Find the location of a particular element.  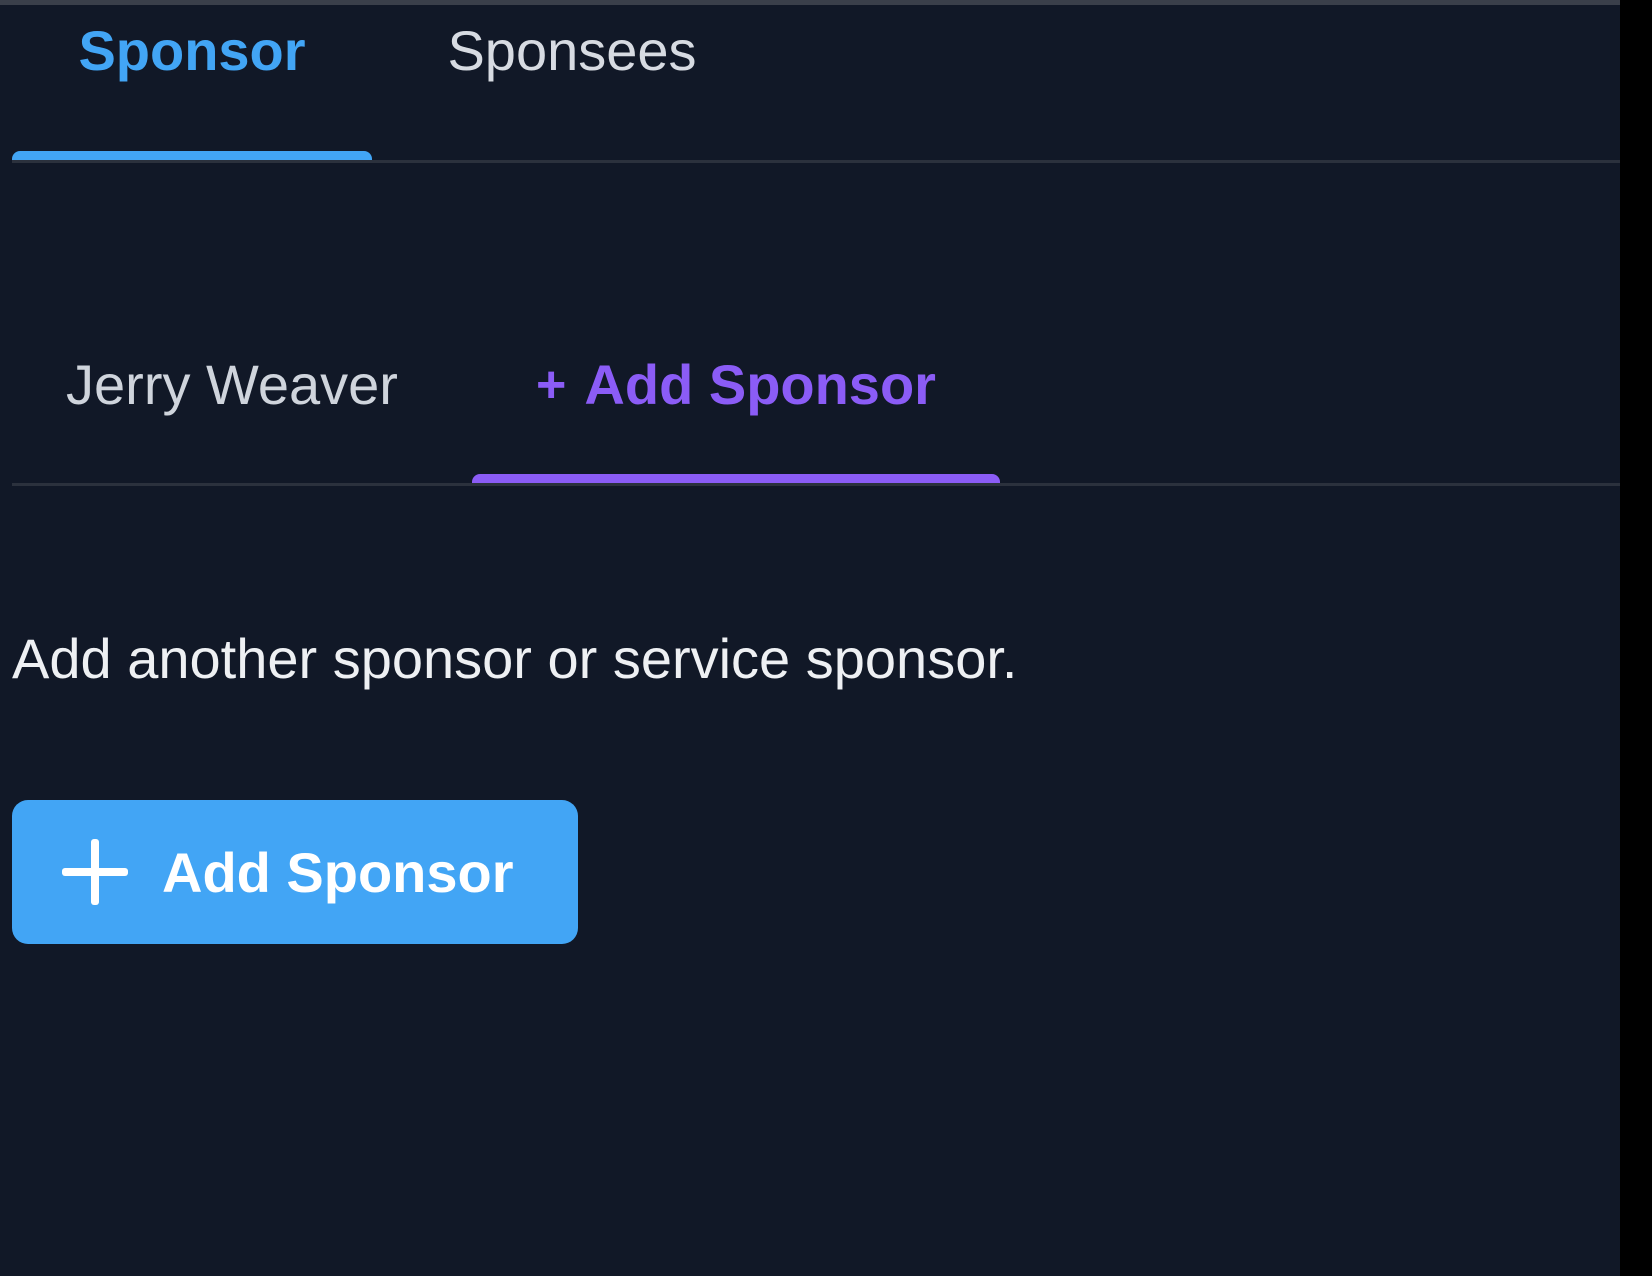

tab-jerry-weaver: Jerry Weaver is located at coordinates (232, 404).